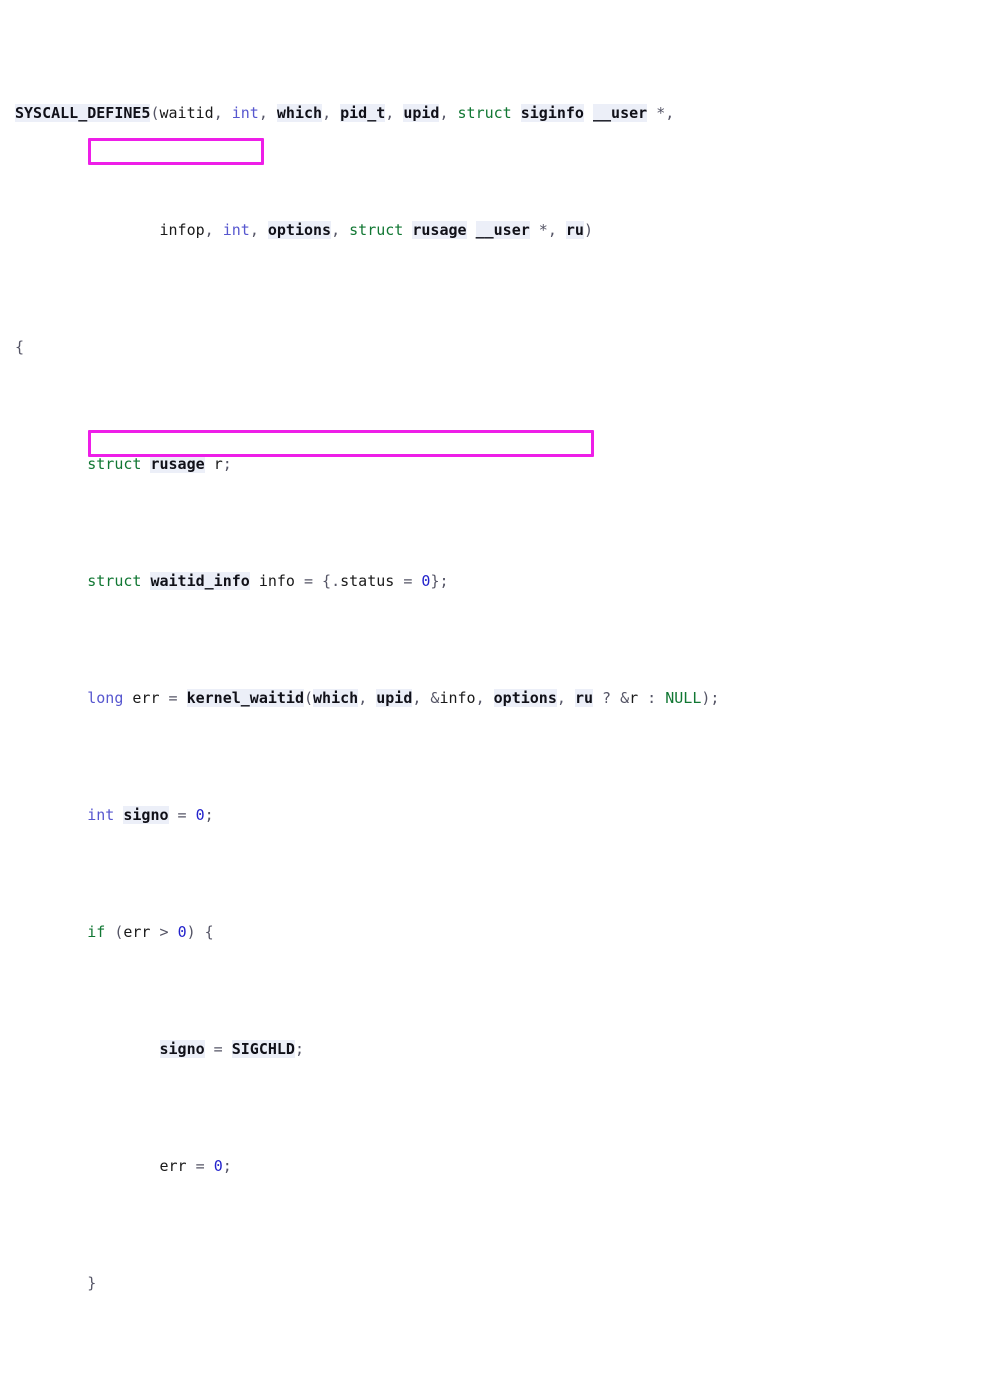 This screenshot has width=995, height=1378. What do you see at coordinates (525, 697) in the screenshot?
I see `token-identifier: options` at bounding box center [525, 697].